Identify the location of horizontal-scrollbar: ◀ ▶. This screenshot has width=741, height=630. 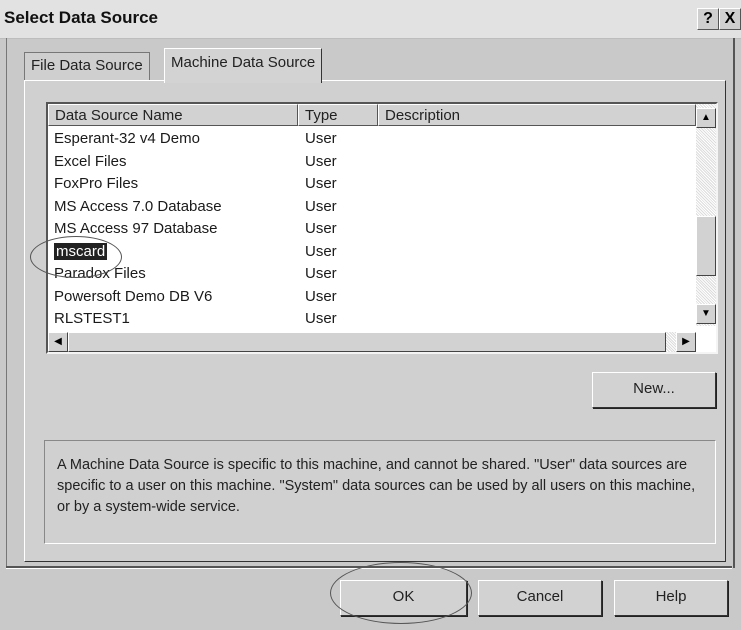
(372, 342).